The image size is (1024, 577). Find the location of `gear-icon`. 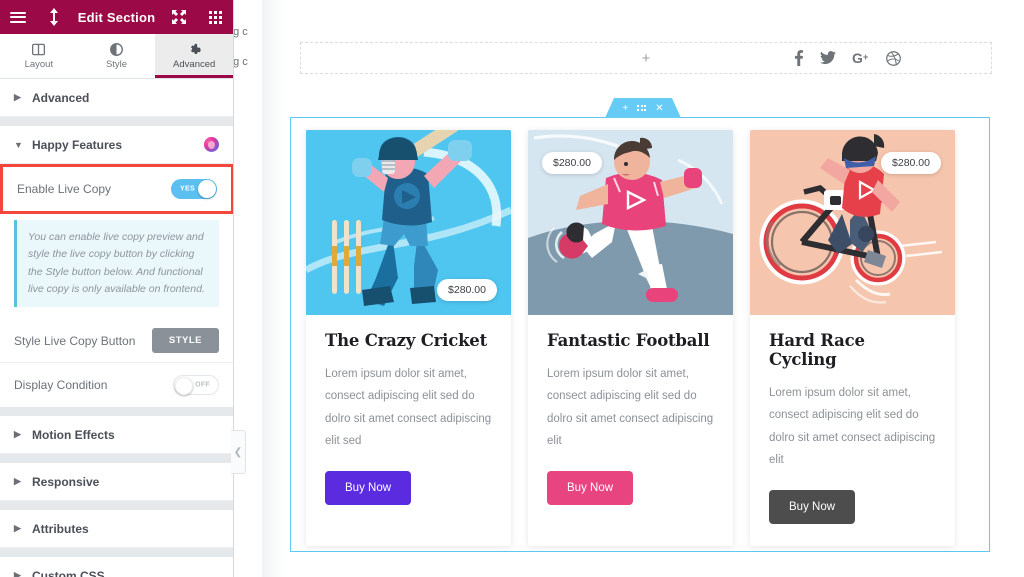

gear-icon is located at coordinates (194, 49).